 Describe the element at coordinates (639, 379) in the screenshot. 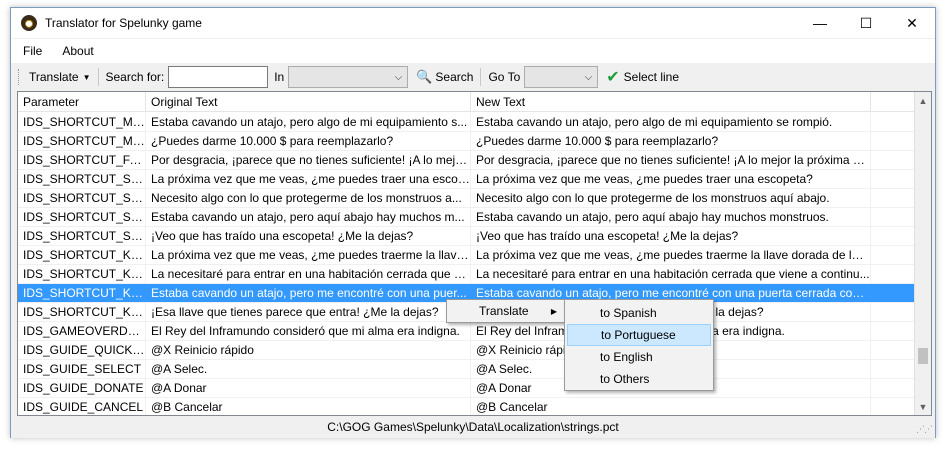

I see `submenu-item: to Others` at that location.